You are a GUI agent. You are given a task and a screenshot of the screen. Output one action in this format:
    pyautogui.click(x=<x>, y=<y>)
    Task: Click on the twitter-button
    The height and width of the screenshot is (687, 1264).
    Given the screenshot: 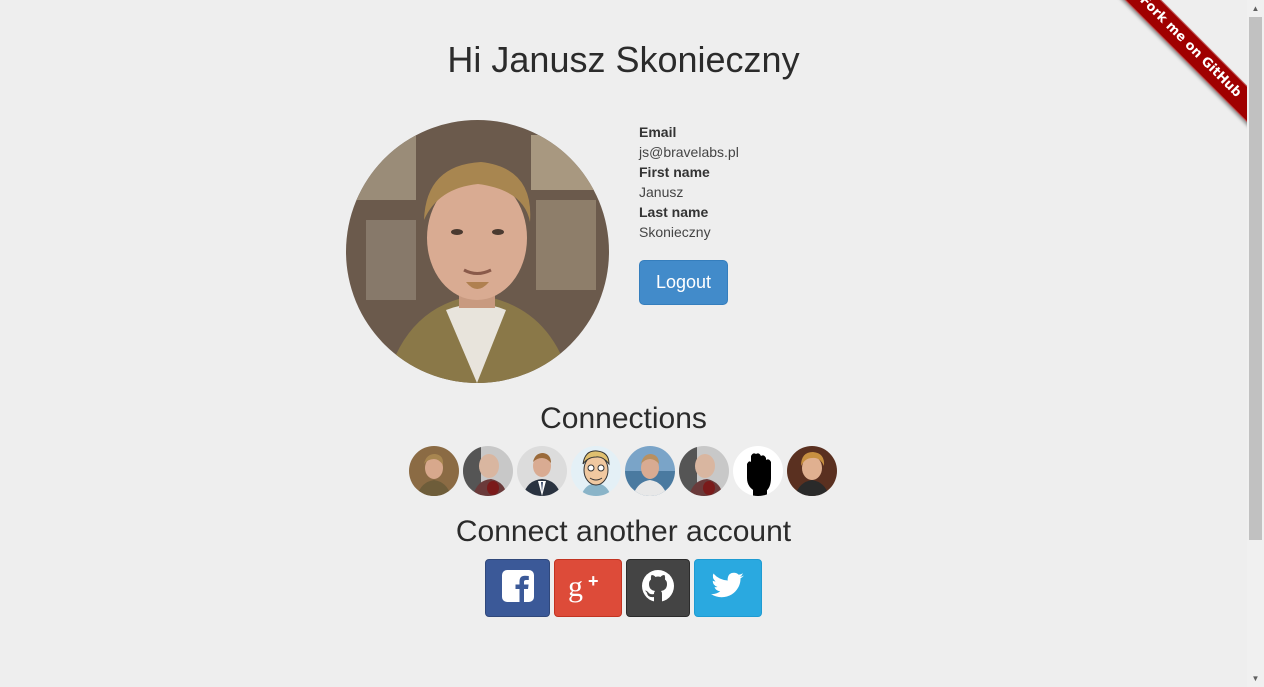 What is the action you would take?
    pyautogui.click(x=728, y=588)
    